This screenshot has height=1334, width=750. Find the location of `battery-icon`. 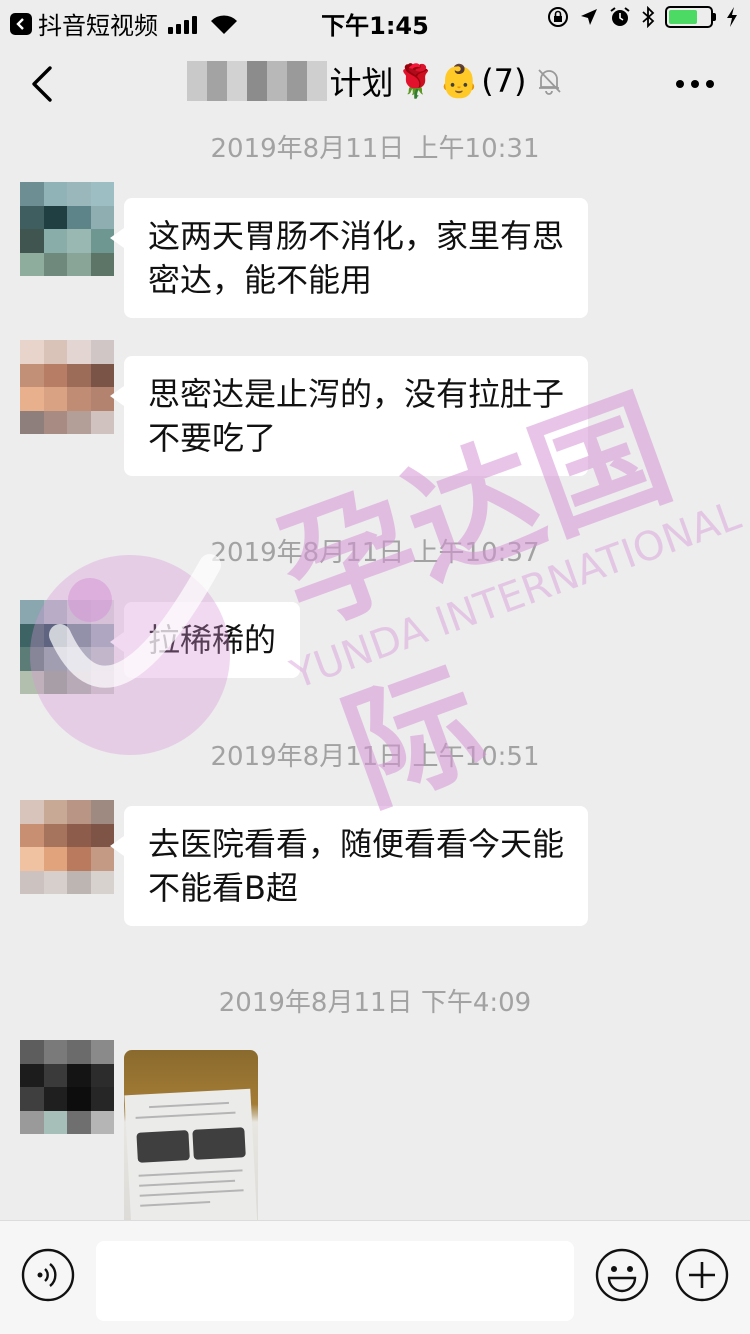

battery-icon is located at coordinates (690, 17).